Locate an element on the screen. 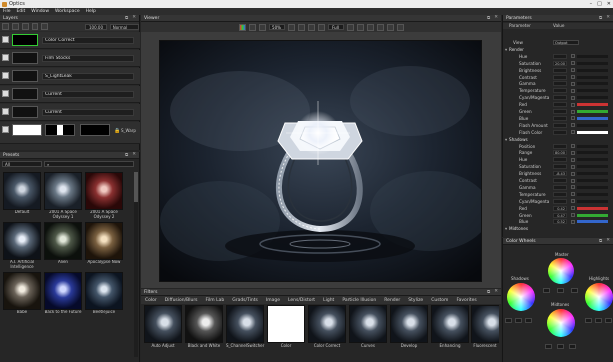 This screenshot has width=613, height=362. filter-tile: Auto Adjust is located at coordinates (163, 327).